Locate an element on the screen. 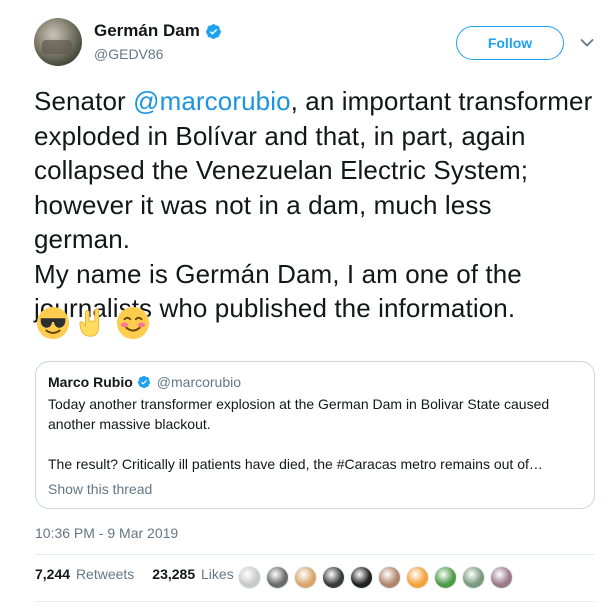  follow-button: Follow is located at coordinates (510, 43).